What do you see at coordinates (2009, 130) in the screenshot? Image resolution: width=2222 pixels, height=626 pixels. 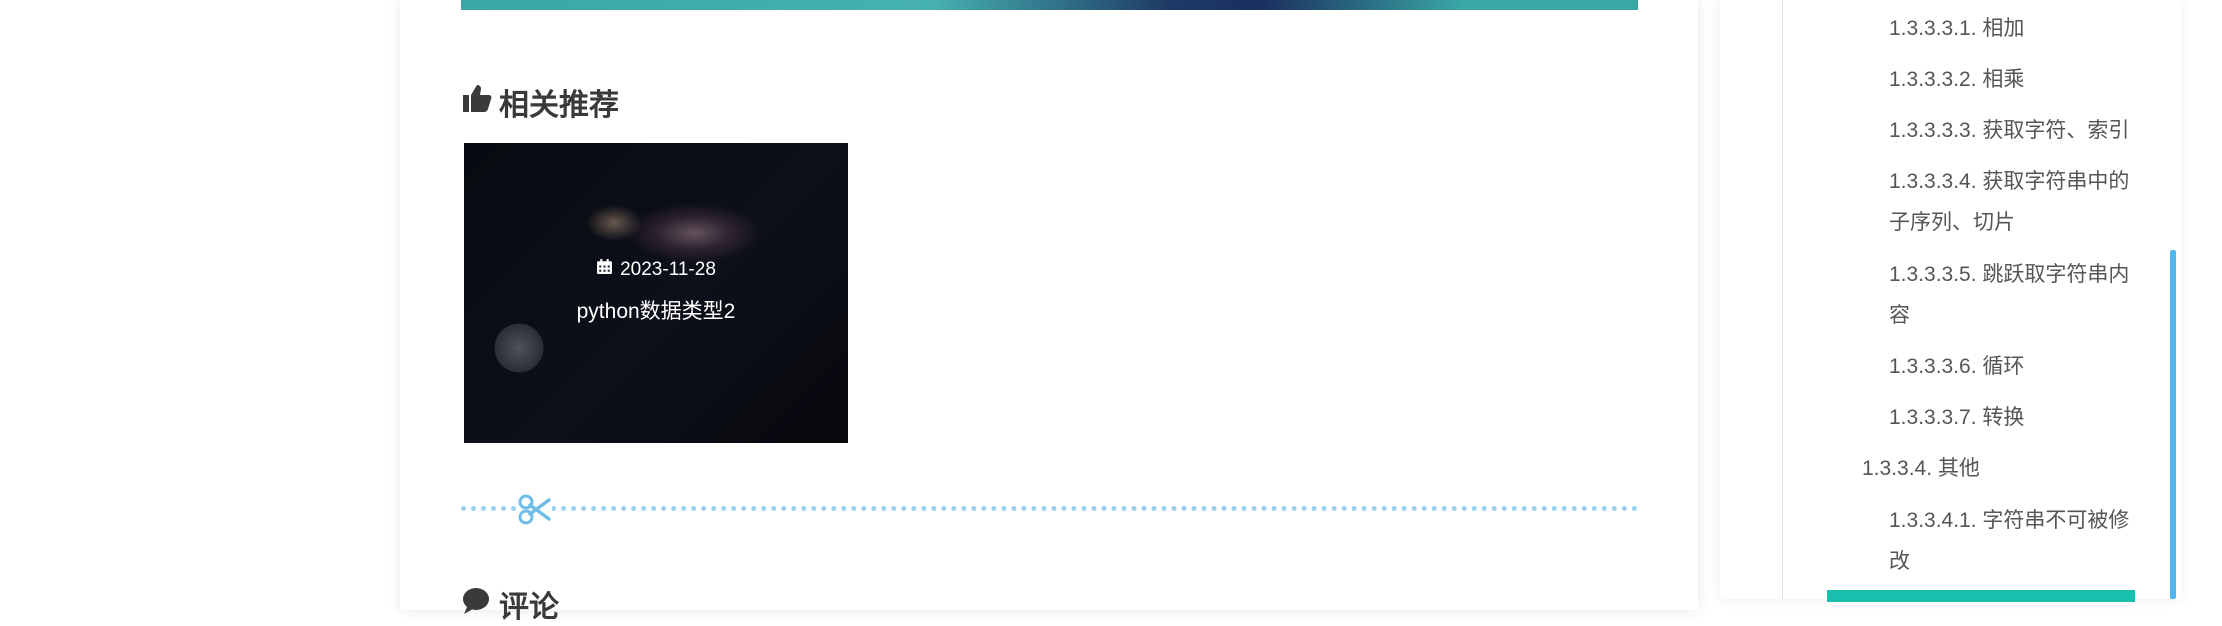 I see `toc-item: 1.3.3.3.3. 获取字符、索引` at bounding box center [2009, 130].